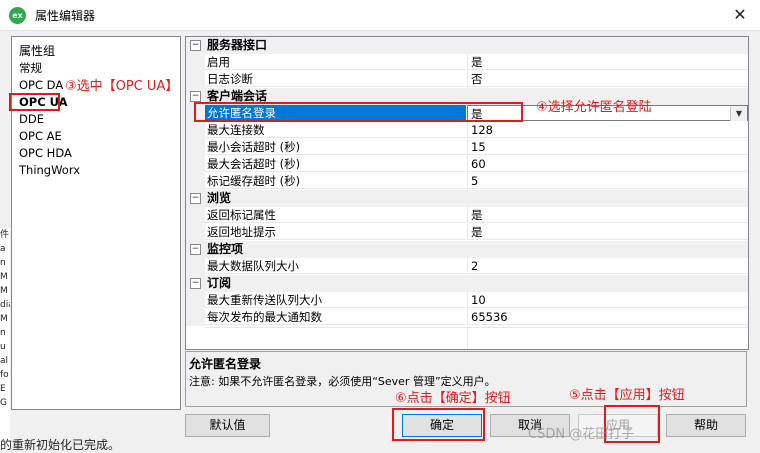  What do you see at coordinates (453, 398) in the screenshot?
I see `annotation-click-ok: ⑥点击【确定】按钮` at bounding box center [453, 398].